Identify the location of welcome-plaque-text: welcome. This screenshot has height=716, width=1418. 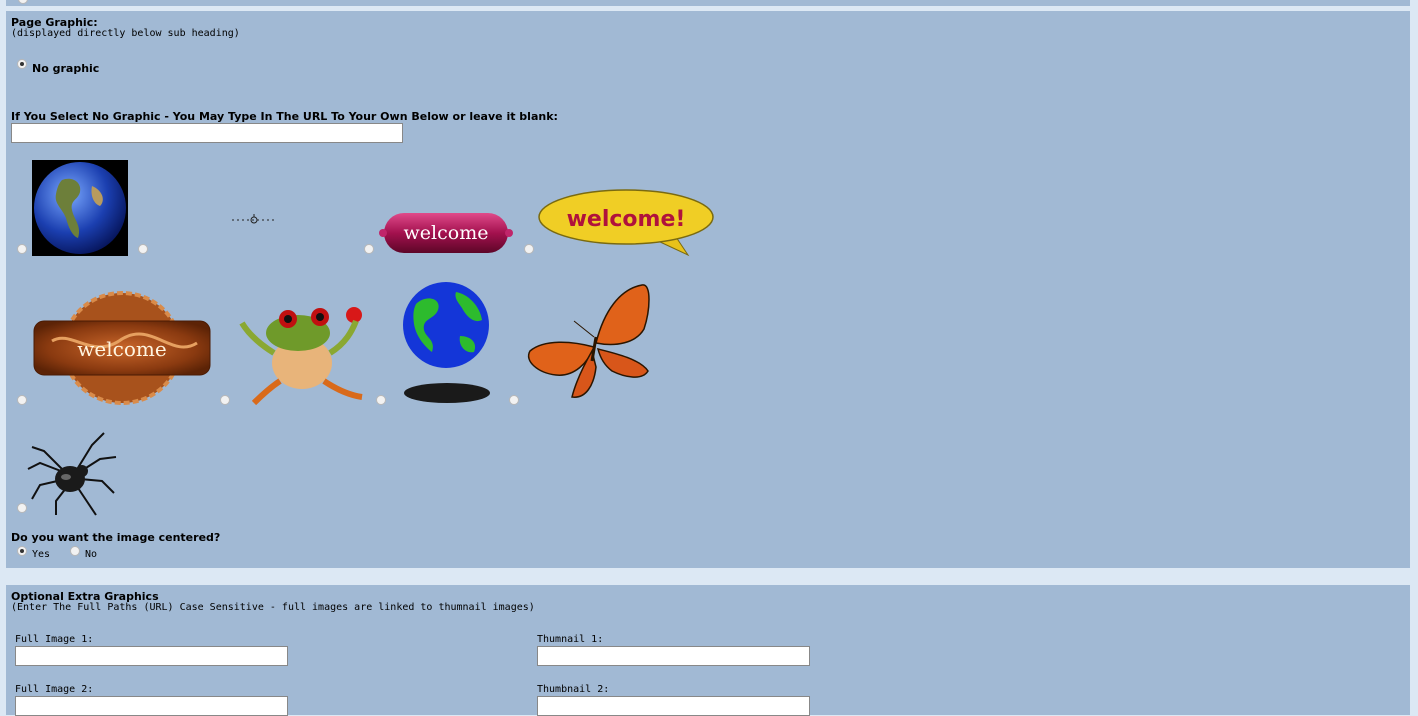
(121, 349).